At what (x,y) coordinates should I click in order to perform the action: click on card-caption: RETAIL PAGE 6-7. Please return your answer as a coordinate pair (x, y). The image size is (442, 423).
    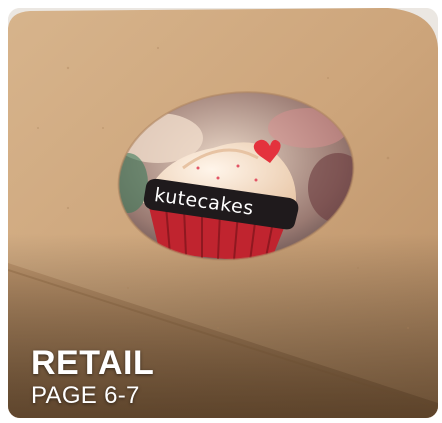
    Looking at the image, I should click on (92, 377).